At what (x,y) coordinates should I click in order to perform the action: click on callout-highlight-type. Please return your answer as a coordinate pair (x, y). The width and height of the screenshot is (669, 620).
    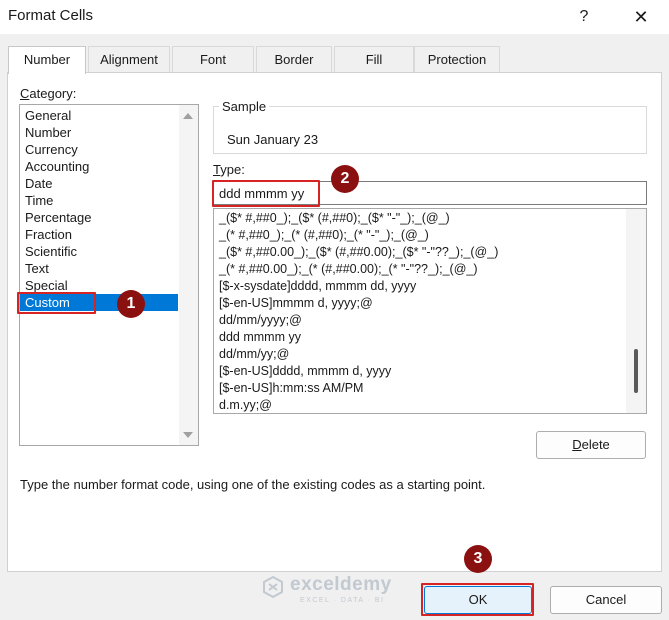
    Looking at the image, I should click on (266, 193).